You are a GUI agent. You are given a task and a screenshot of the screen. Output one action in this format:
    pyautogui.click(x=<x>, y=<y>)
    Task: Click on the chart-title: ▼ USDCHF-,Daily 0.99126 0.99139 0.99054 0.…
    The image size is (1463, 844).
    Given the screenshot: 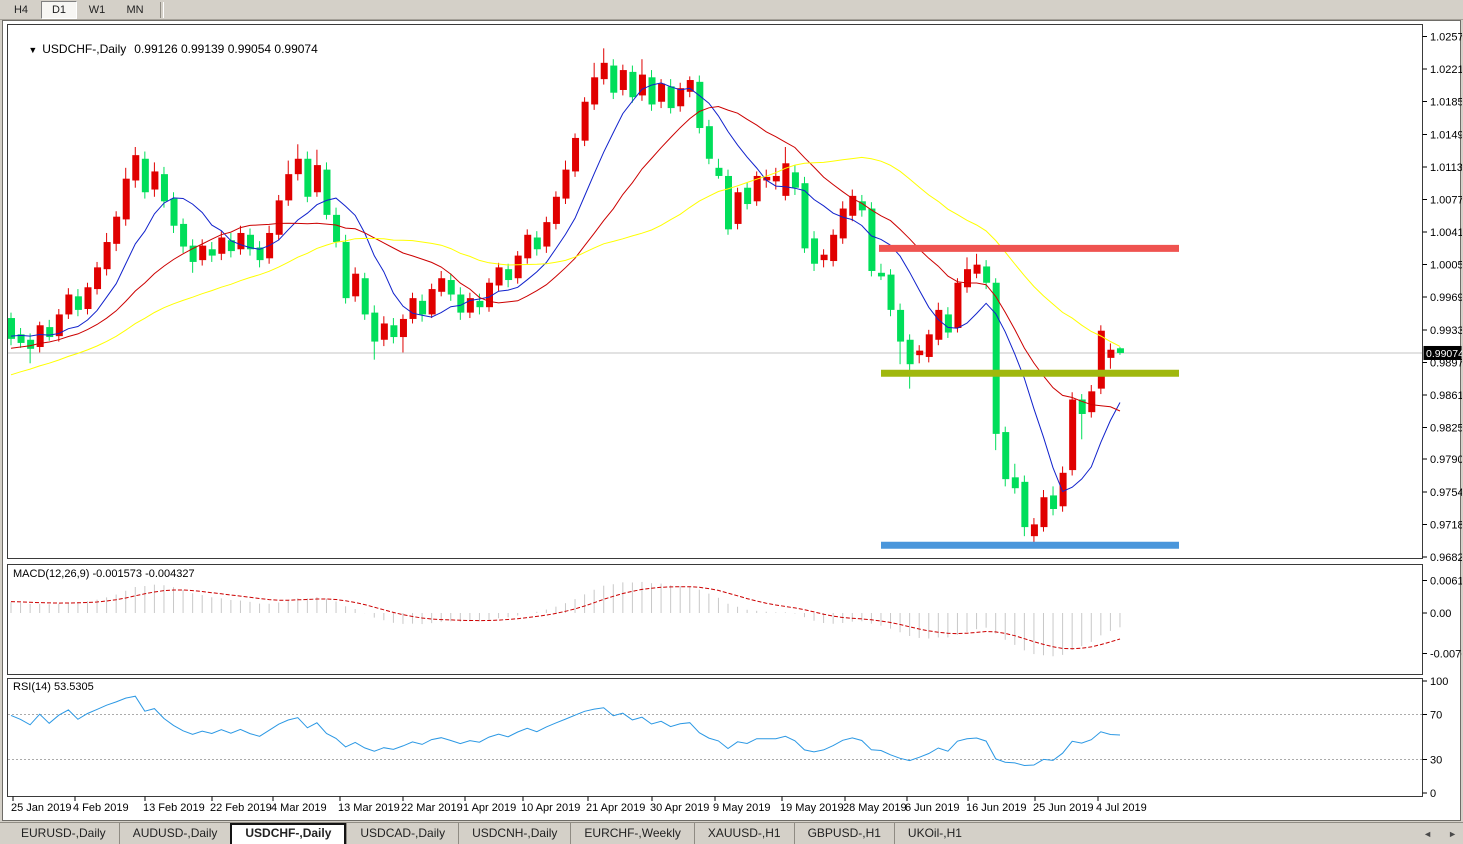 What is the action you would take?
    pyautogui.click(x=166, y=49)
    